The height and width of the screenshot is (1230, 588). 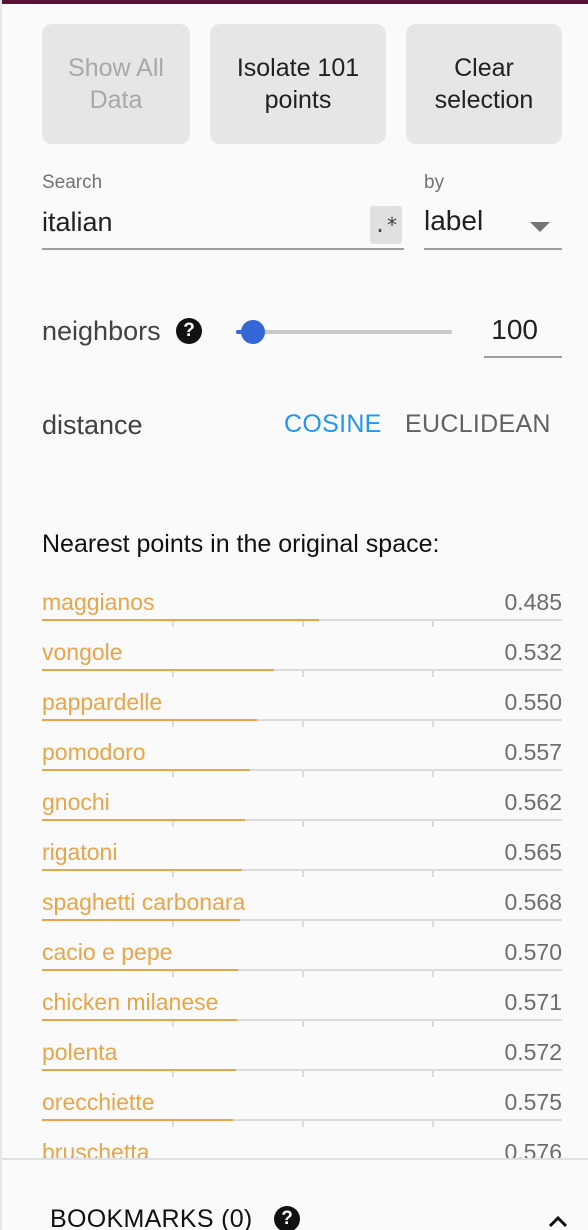 I want to click on nearest-point-distance: 0.485, so click(x=533, y=602).